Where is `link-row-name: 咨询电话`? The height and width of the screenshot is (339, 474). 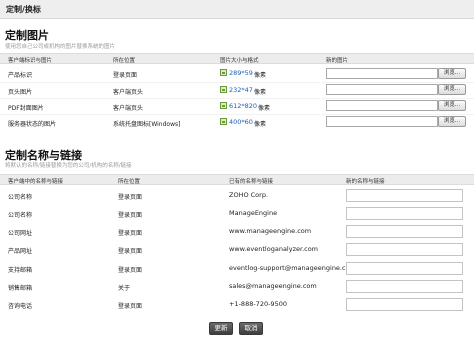
link-row-name: 咨询电话 is located at coordinates (20, 306).